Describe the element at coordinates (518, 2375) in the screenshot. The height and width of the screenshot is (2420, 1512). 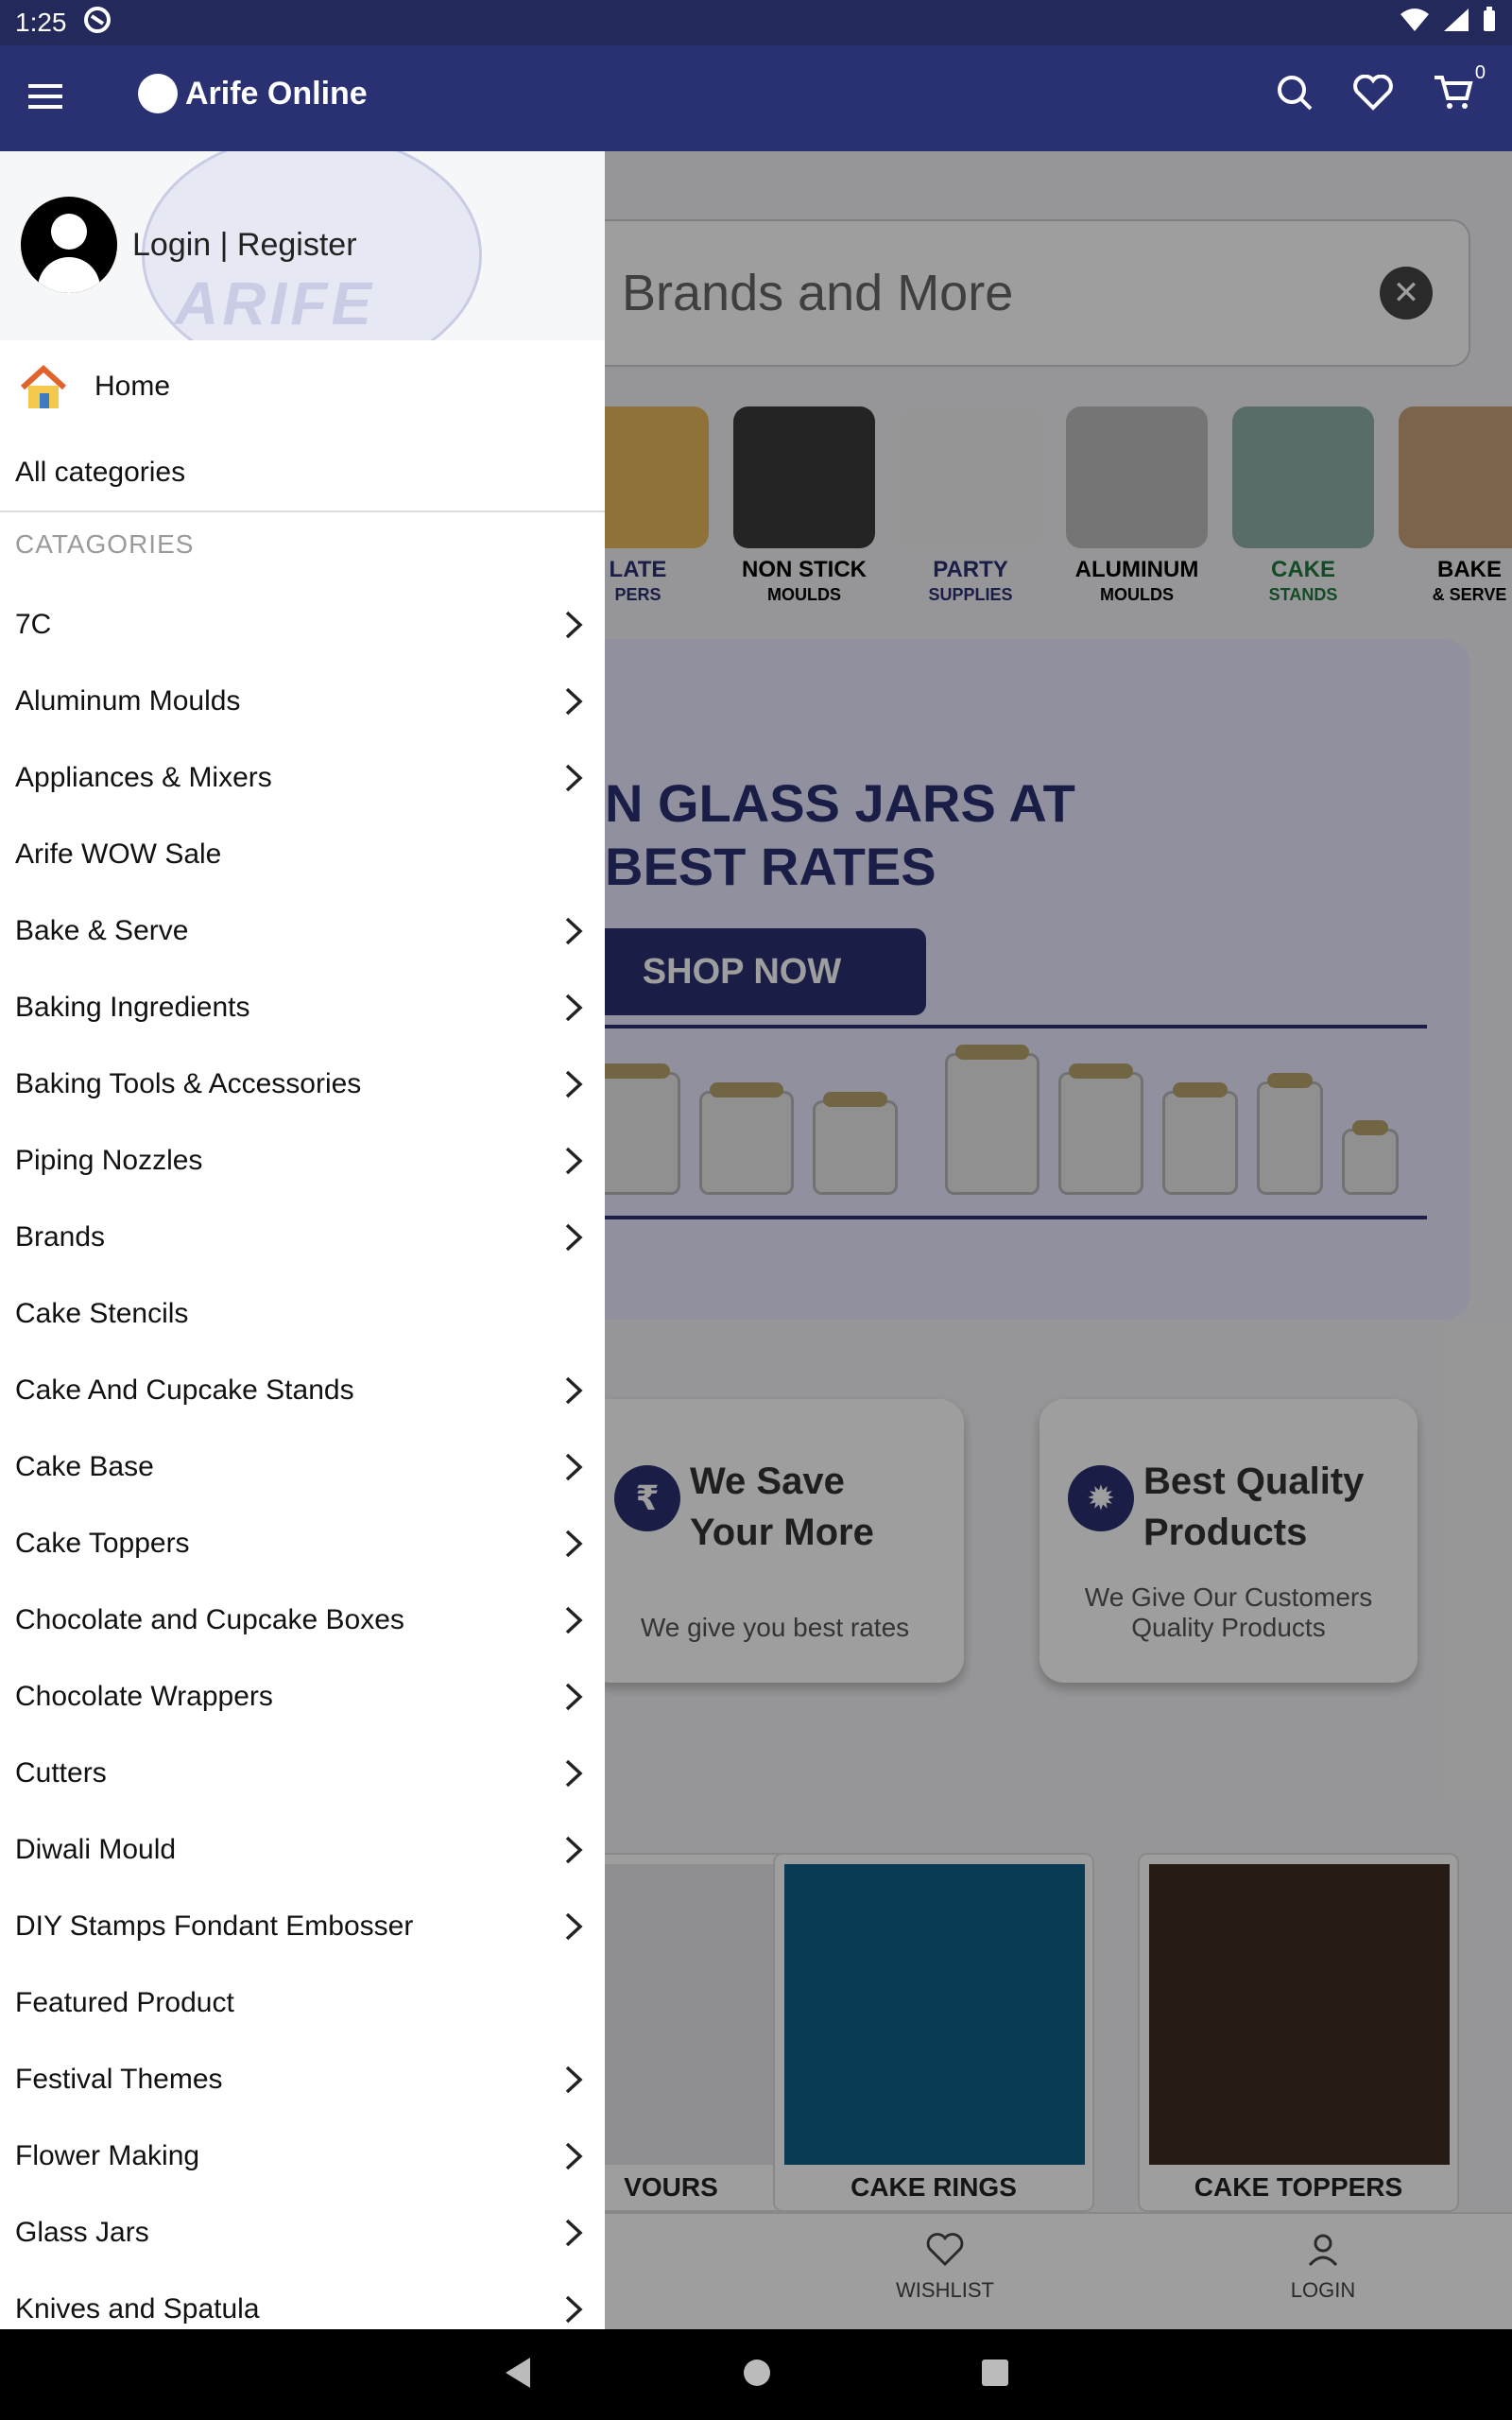
I see `back-icon` at that location.